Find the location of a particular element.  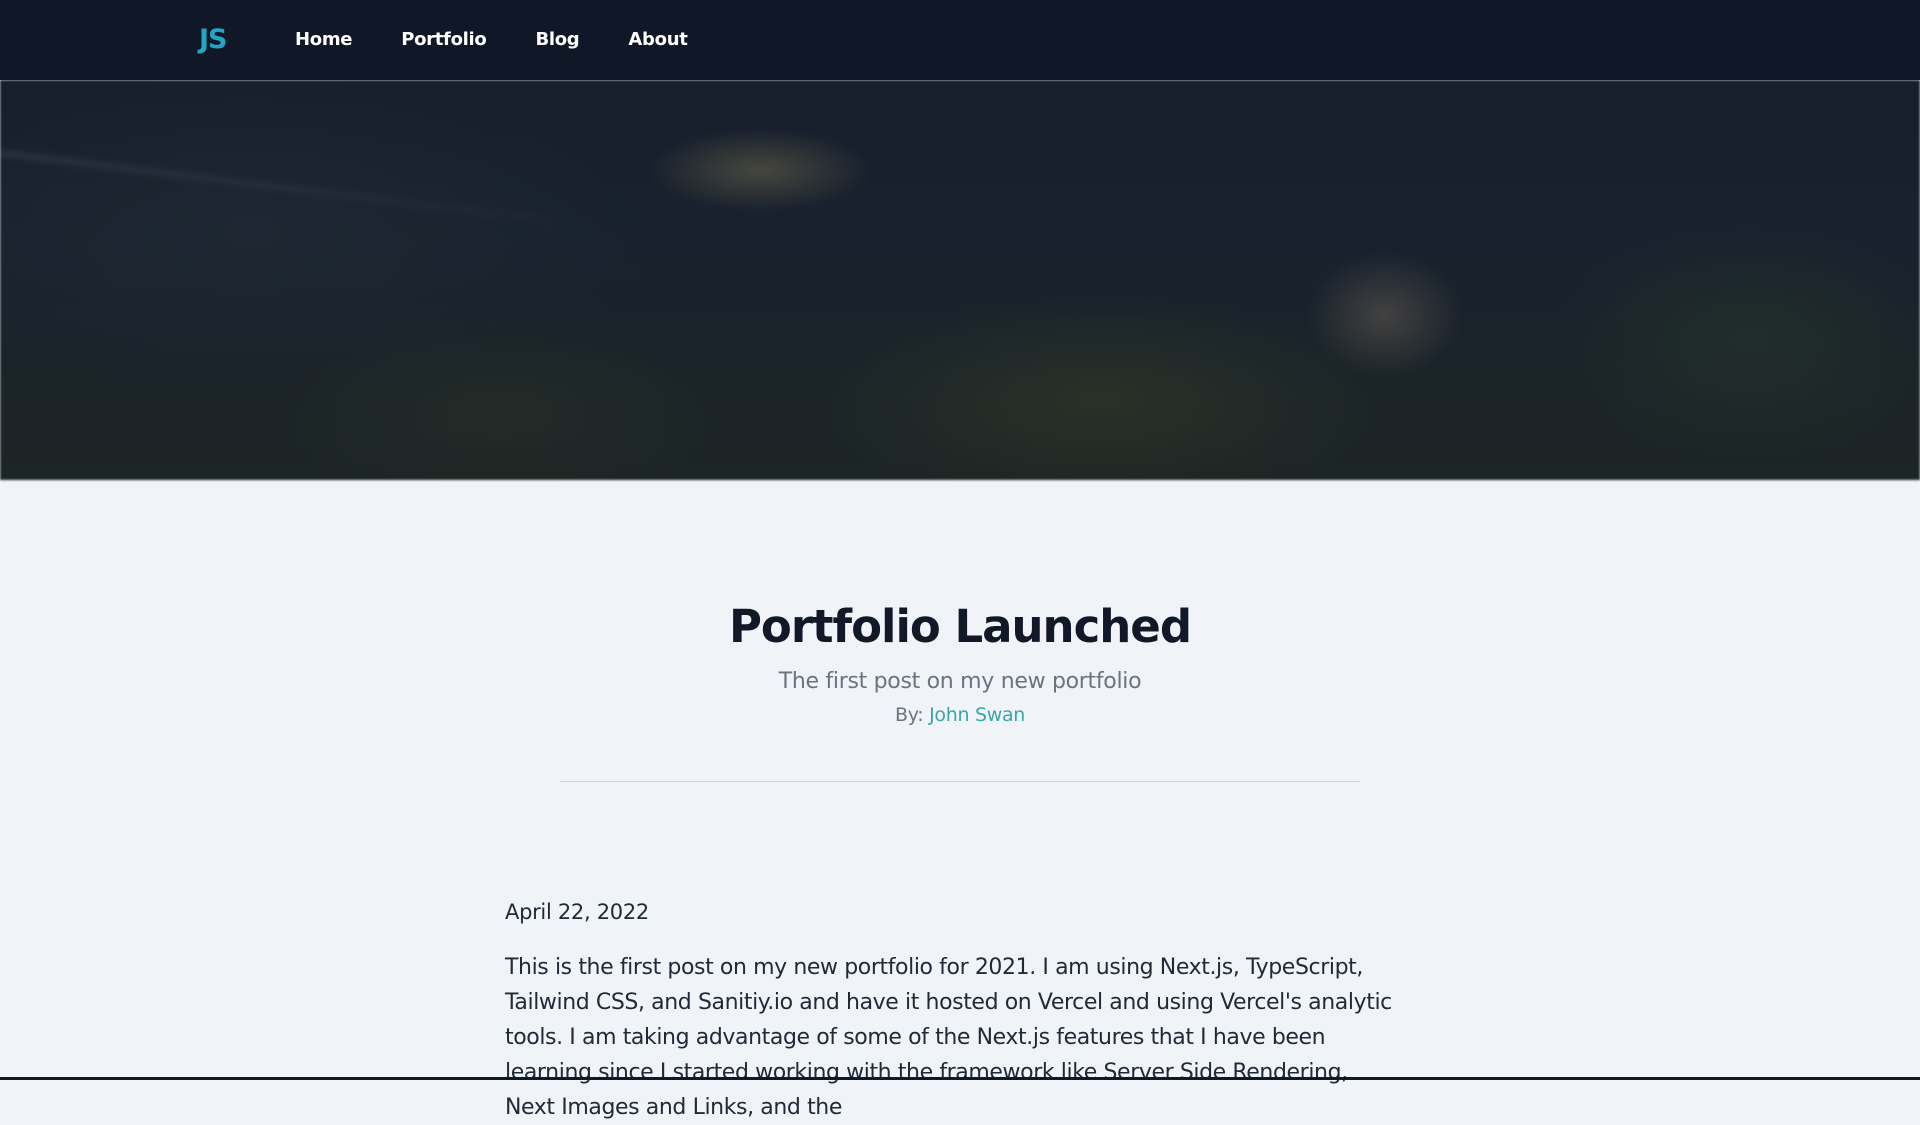

nav-link-portfolio: Portfolio is located at coordinates (444, 39).